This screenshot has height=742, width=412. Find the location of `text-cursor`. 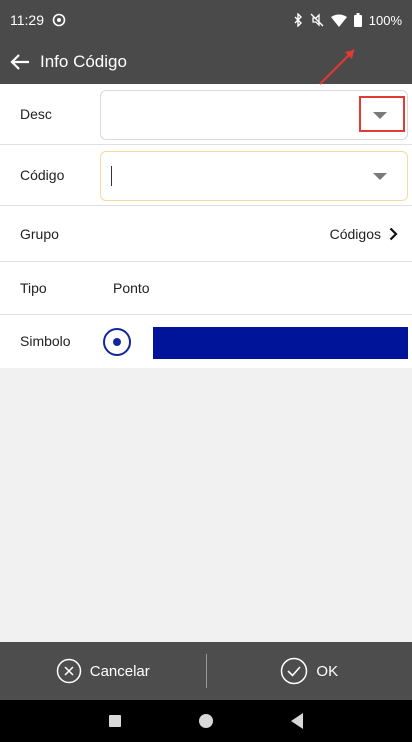

text-cursor is located at coordinates (111, 176).